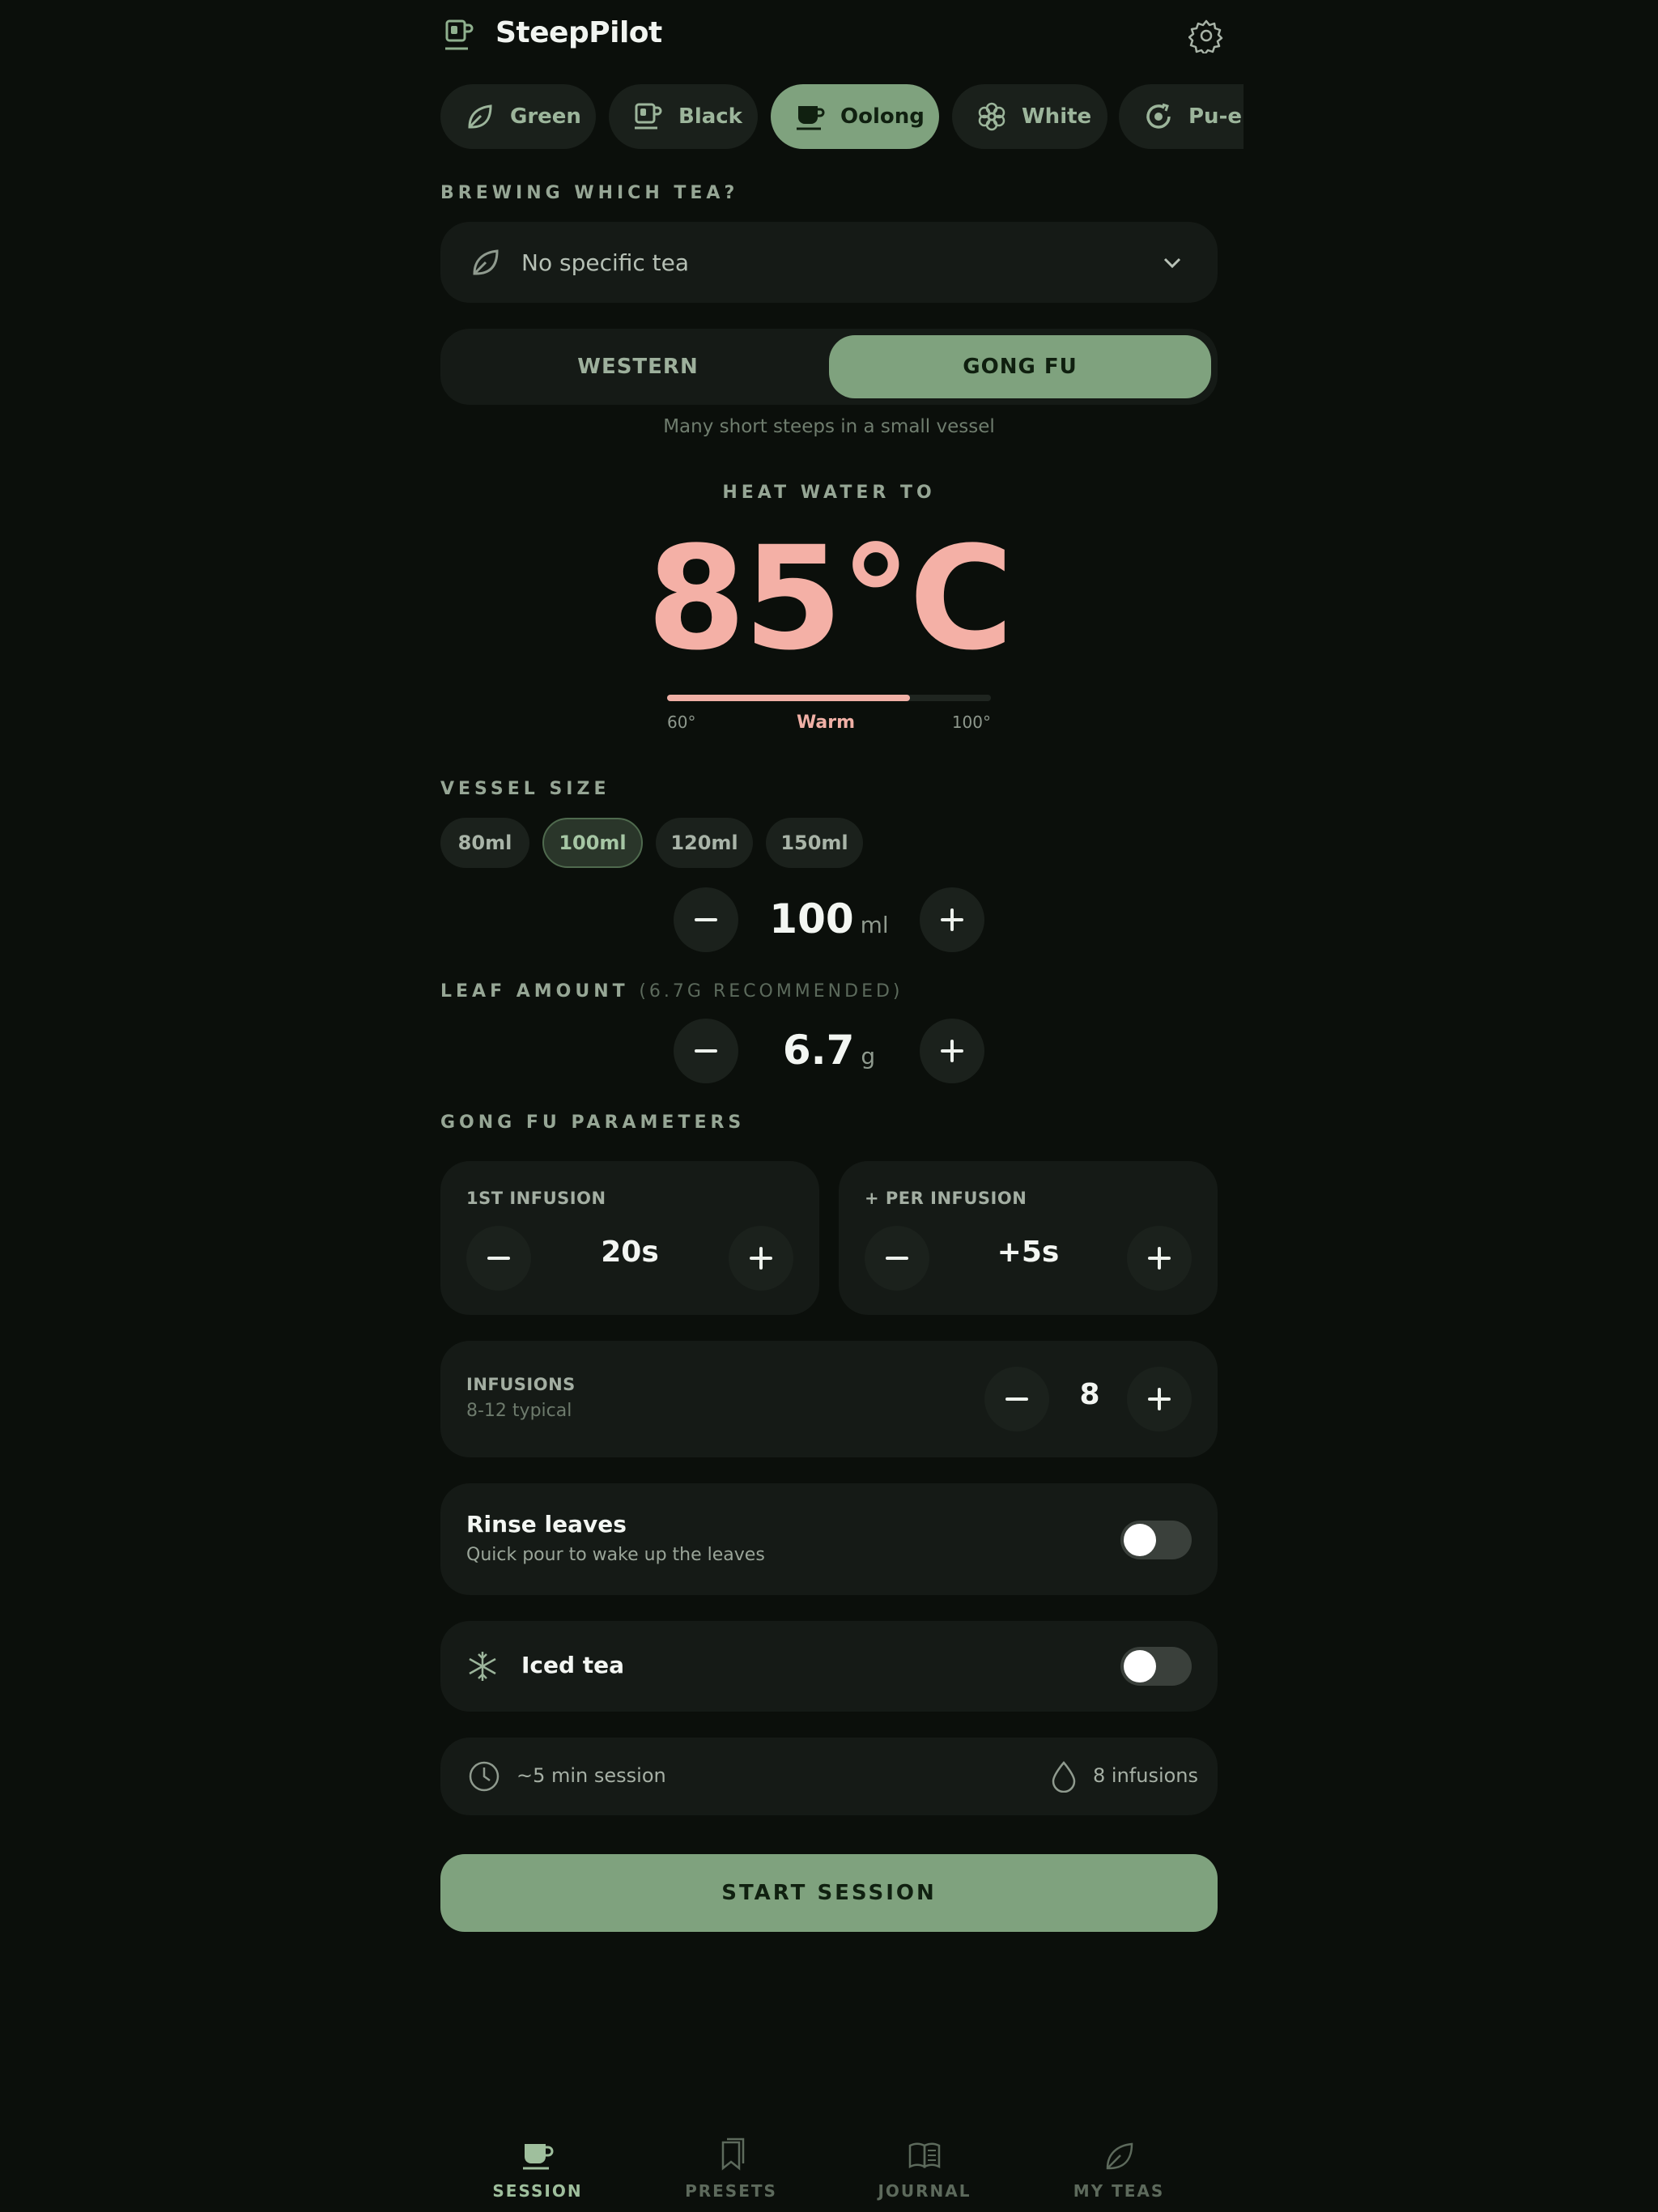  Describe the element at coordinates (1216, 117) in the screenshot. I see `category-label: Pu-erh` at that location.